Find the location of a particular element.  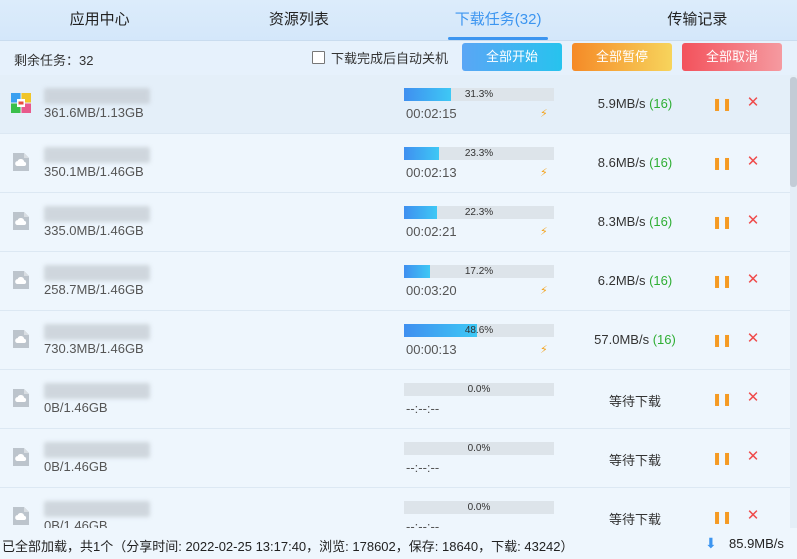

tab-download-tasks: 下载任务(32) is located at coordinates (498, 20).